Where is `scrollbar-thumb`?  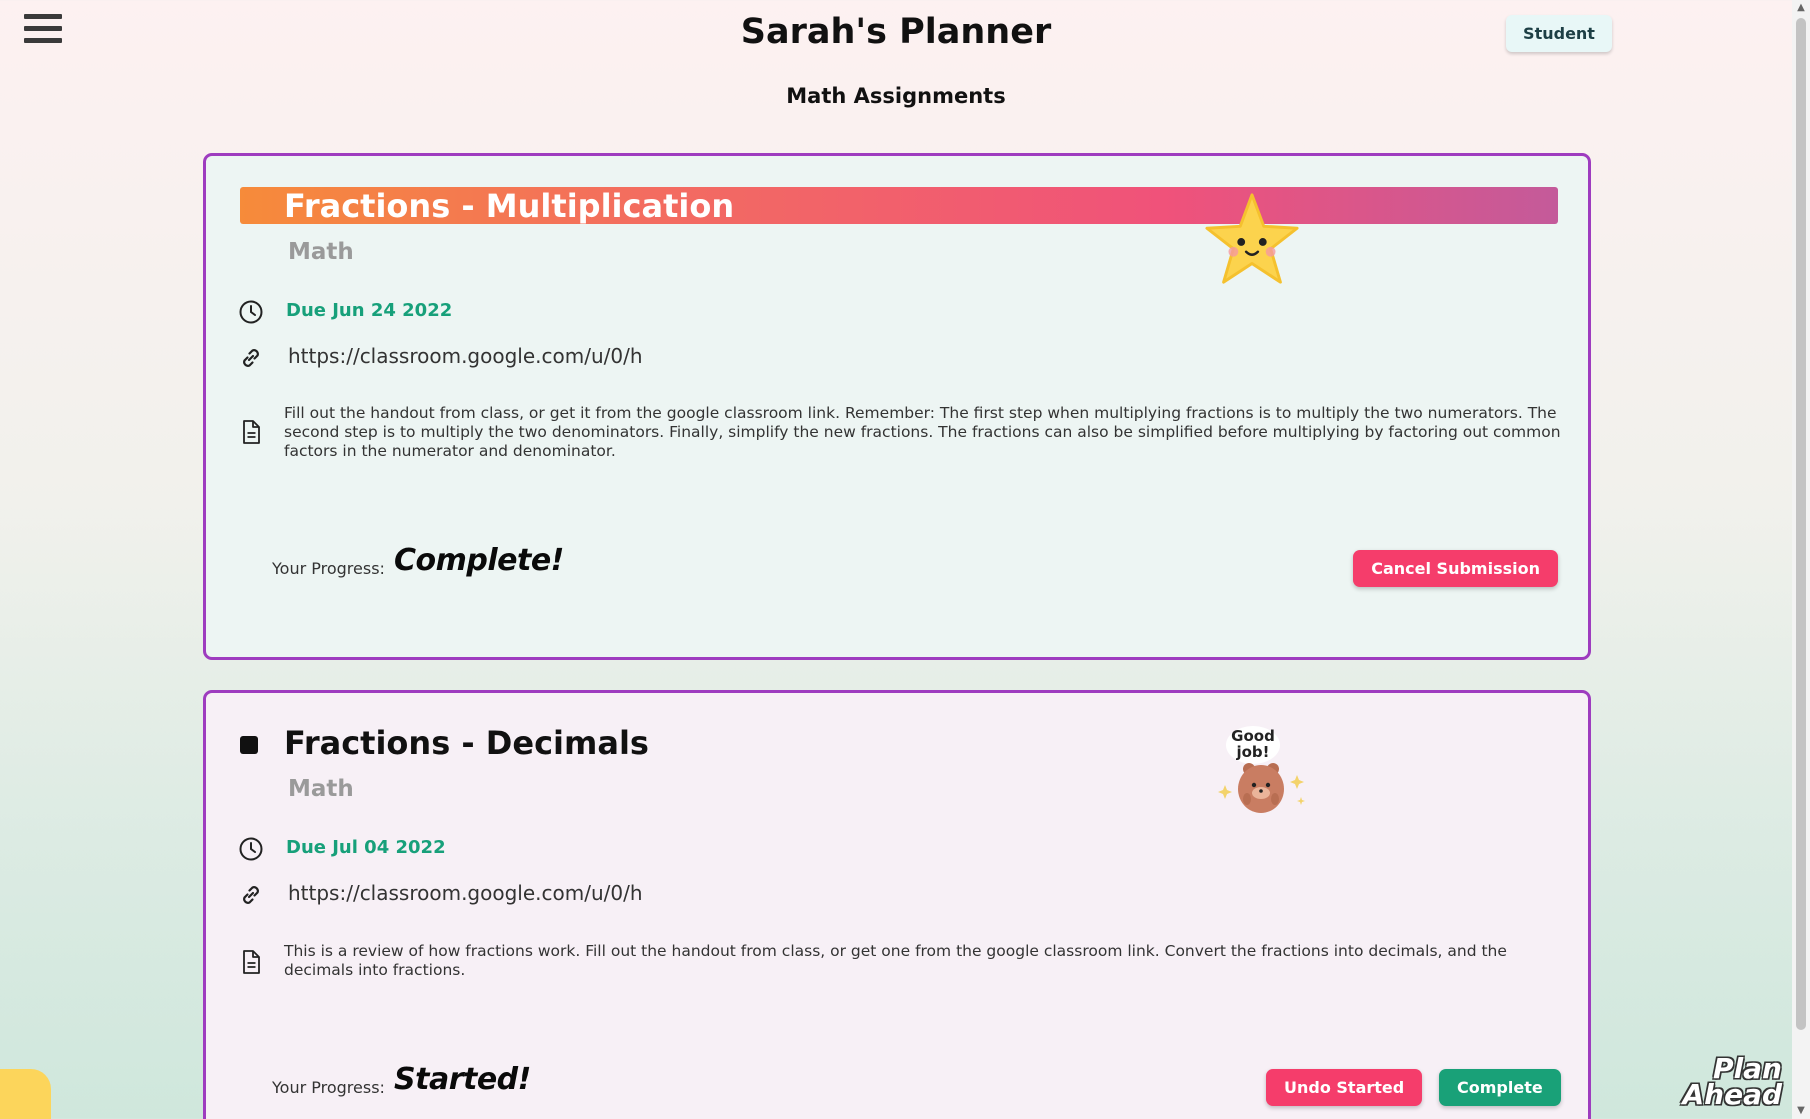 scrollbar-thumb is located at coordinates (1801, 524).